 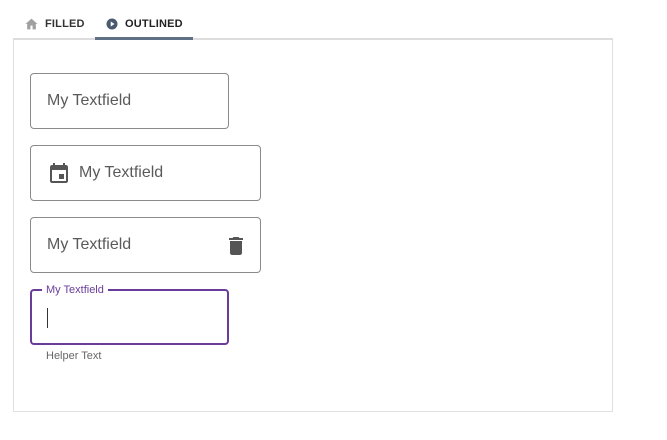 What do you see at coordinates (236, 246) in the screenshot?
I see `trash-icon` at bounding box center [236, 246].